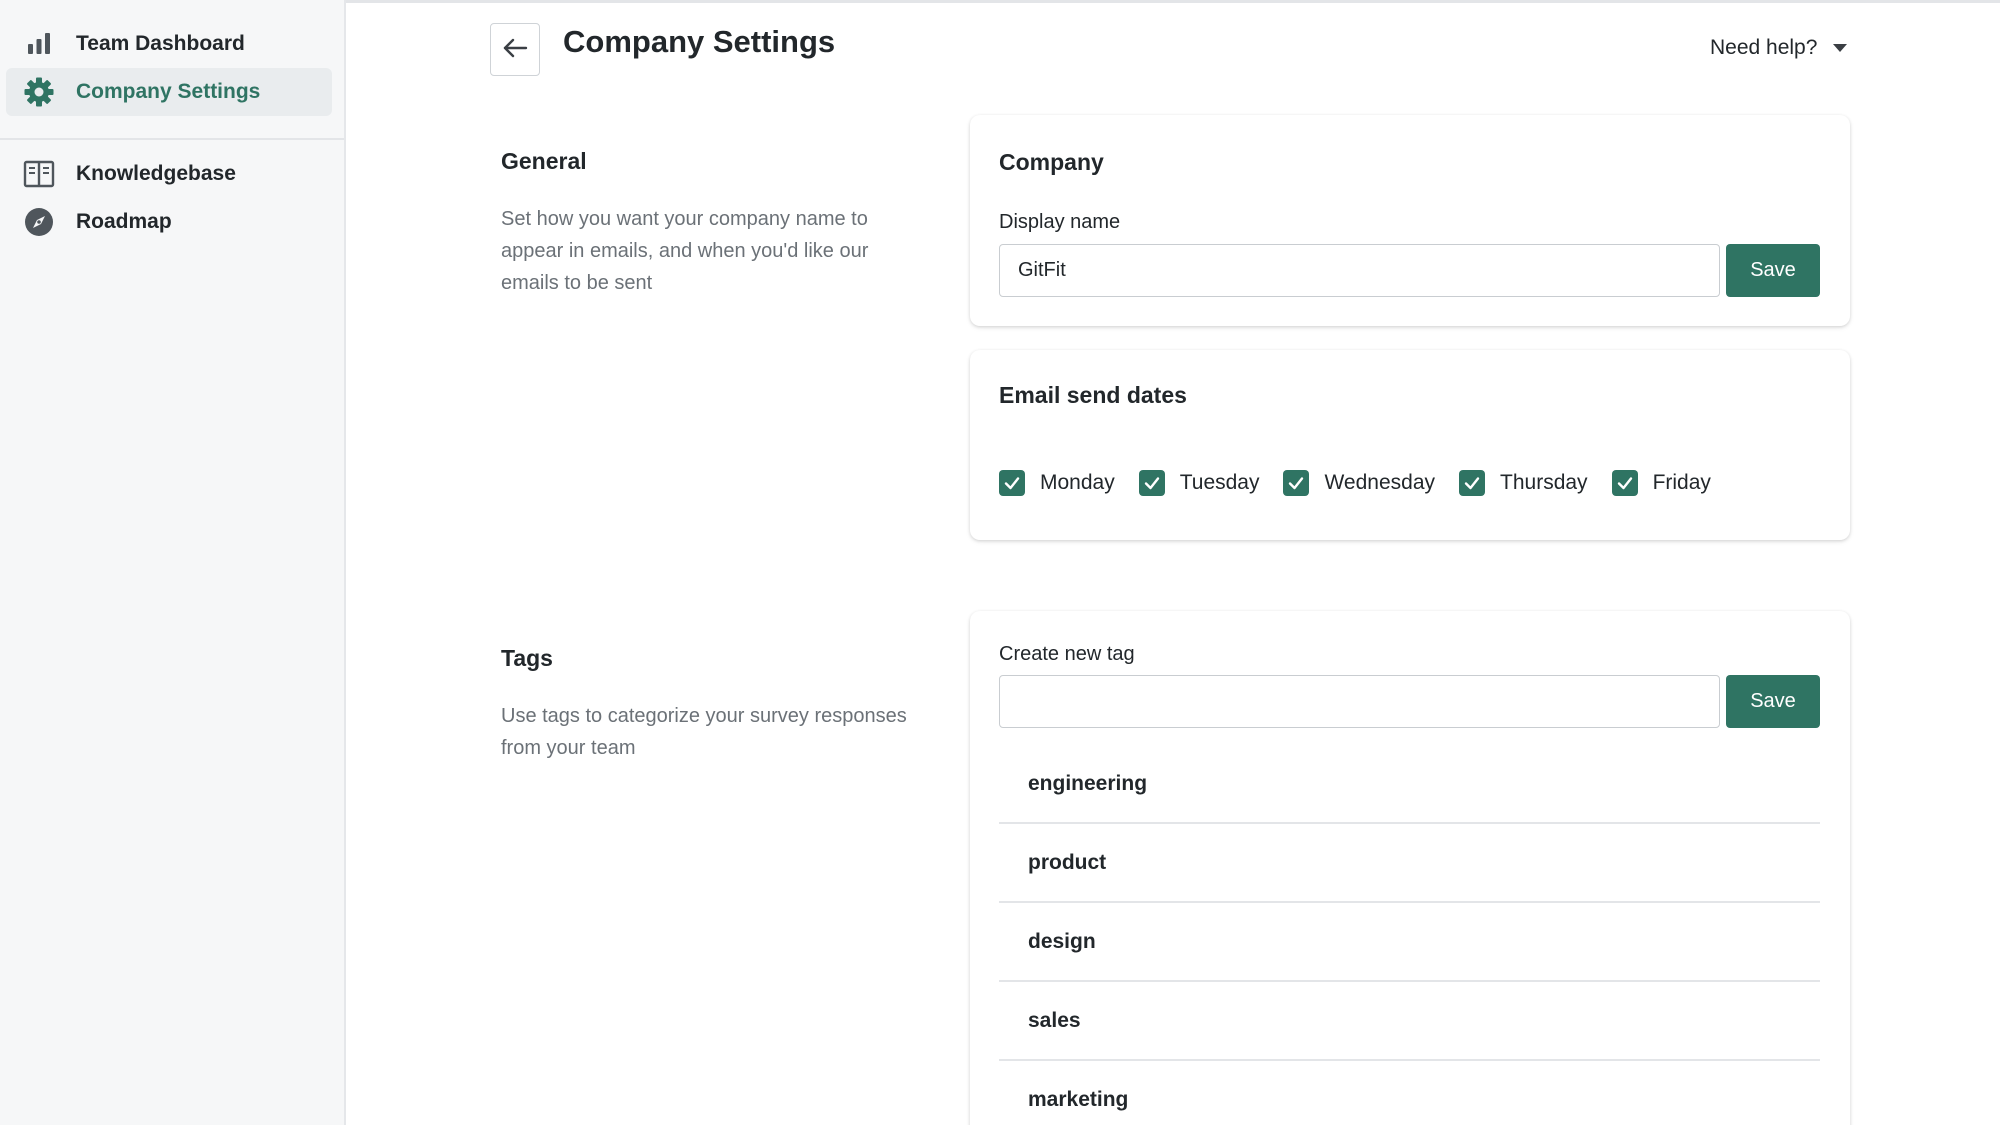  I want to click on sidebar-item-label: Company Settings, so click(168, 91).